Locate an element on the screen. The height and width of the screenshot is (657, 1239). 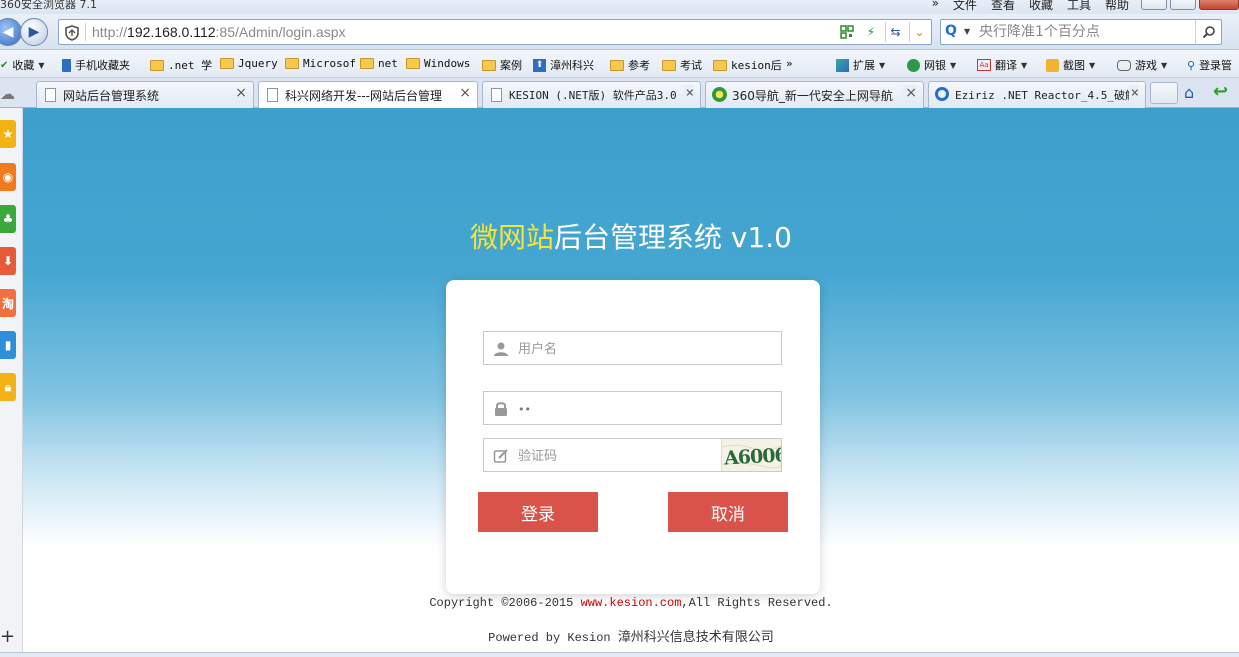
fav-item-net: net is located at coordinates (379, 63).